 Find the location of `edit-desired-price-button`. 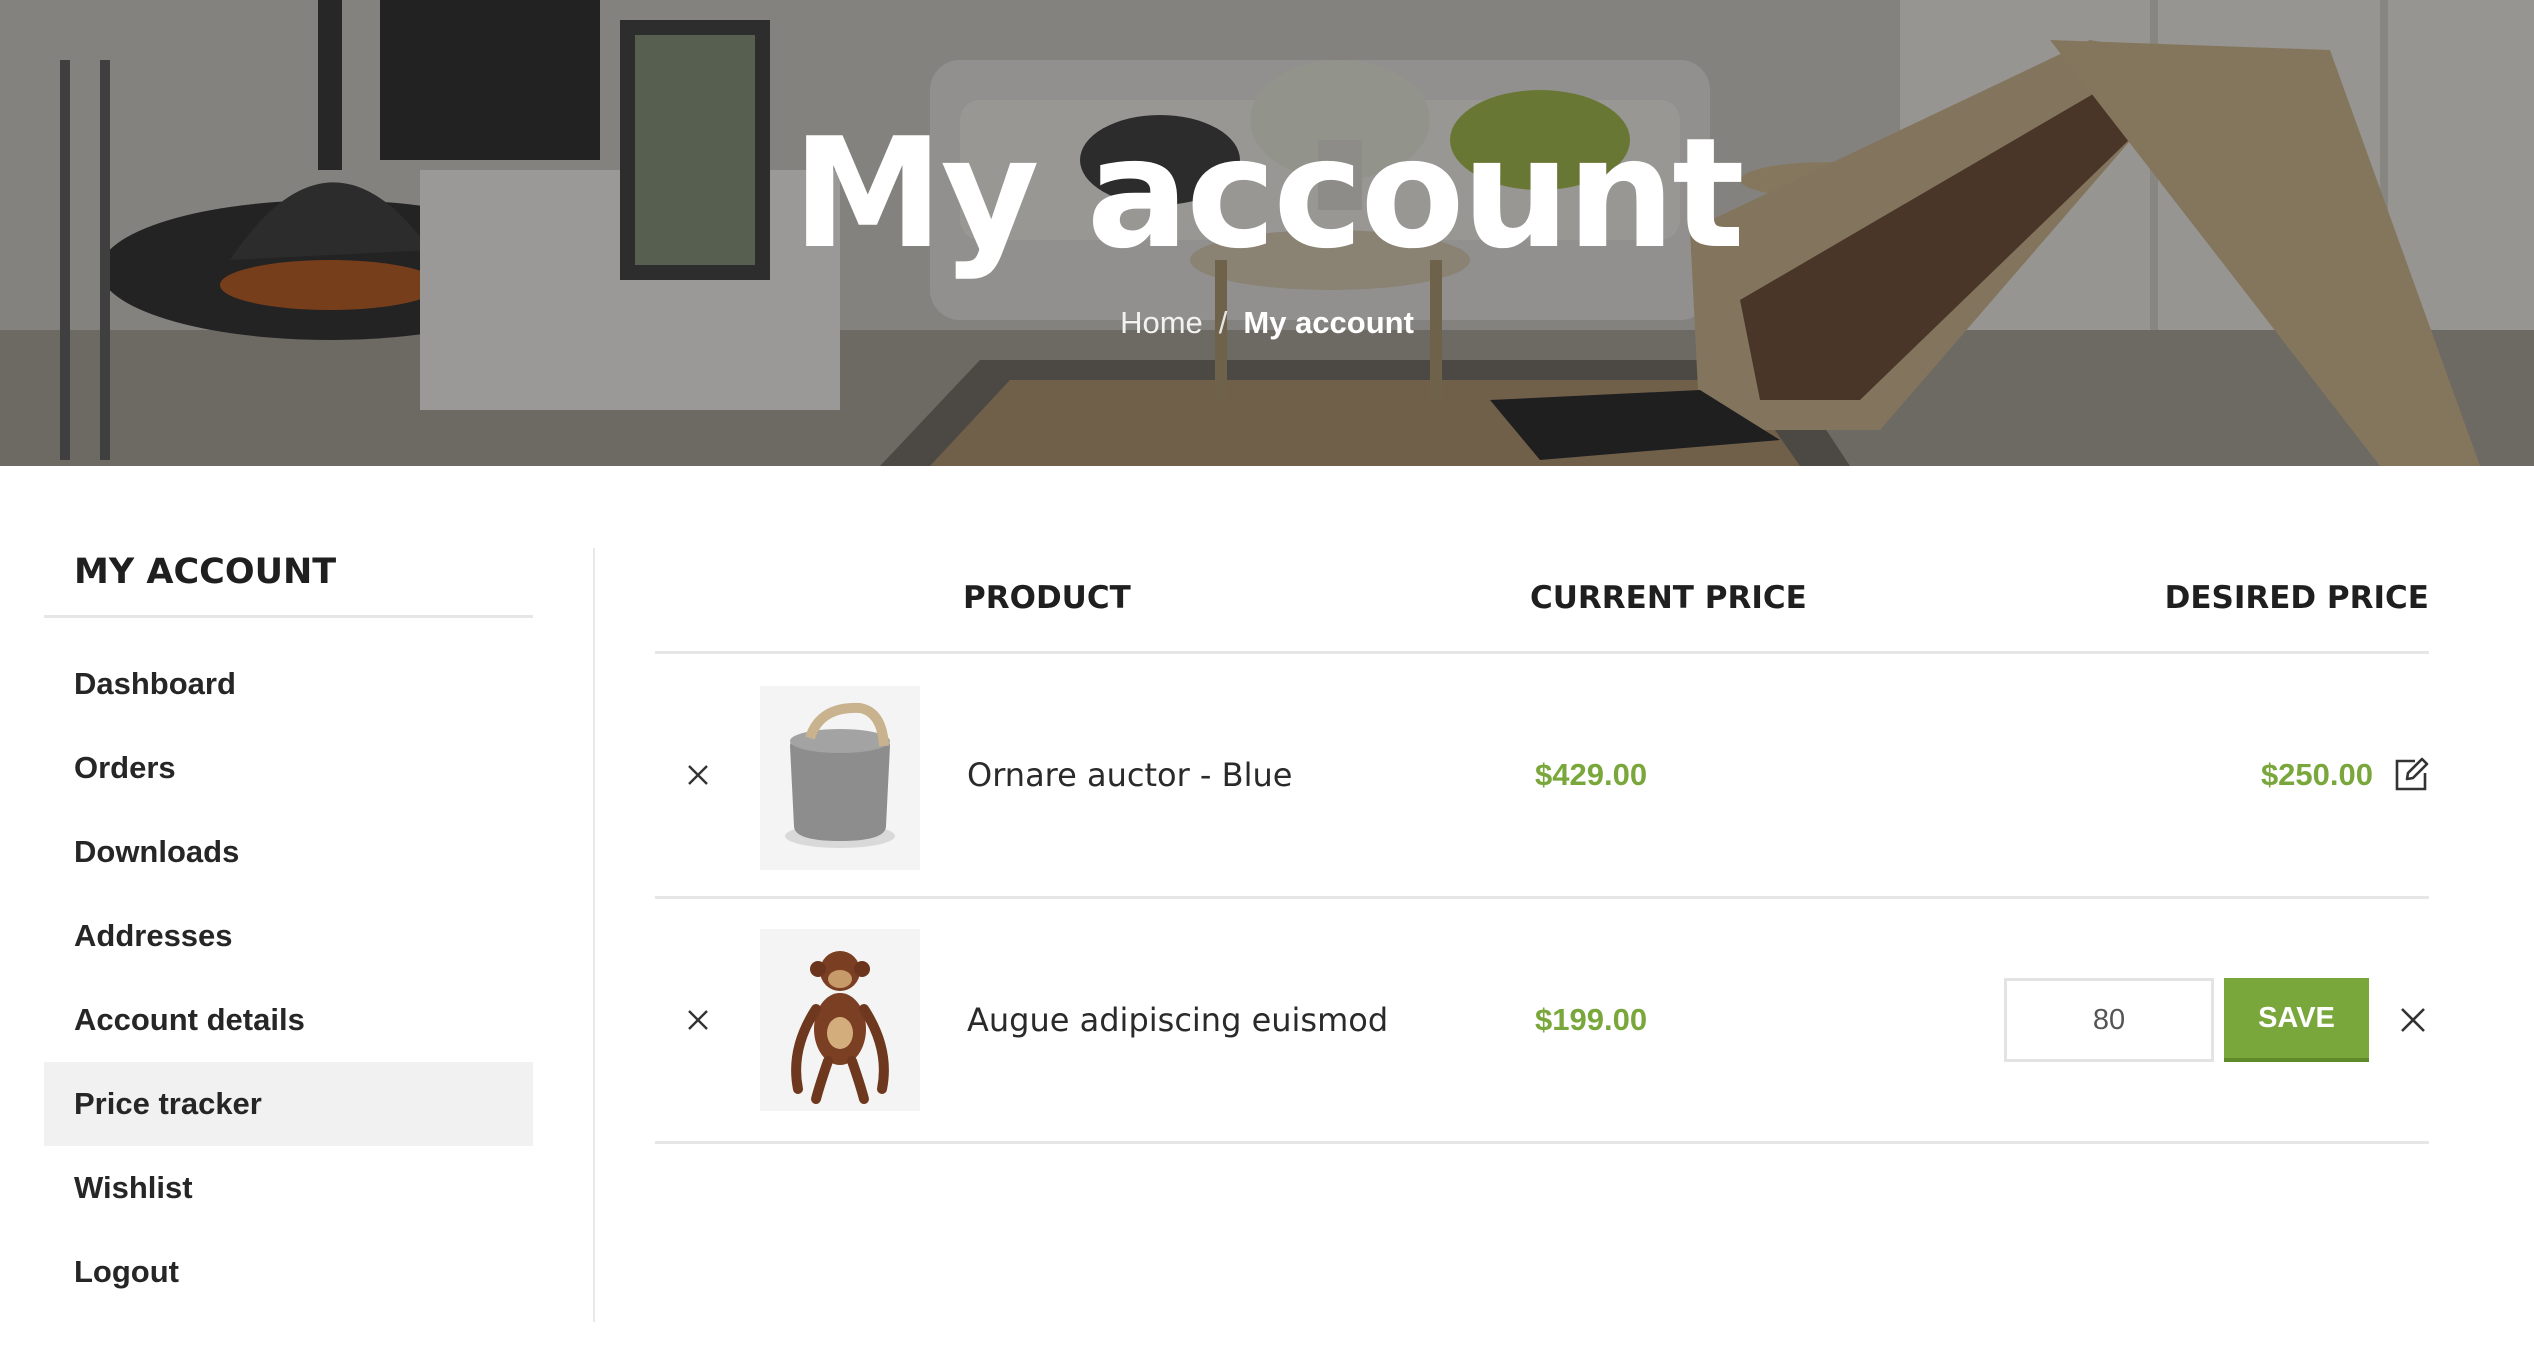

edit-desired-price-button is located at coordinates (2411, 775).